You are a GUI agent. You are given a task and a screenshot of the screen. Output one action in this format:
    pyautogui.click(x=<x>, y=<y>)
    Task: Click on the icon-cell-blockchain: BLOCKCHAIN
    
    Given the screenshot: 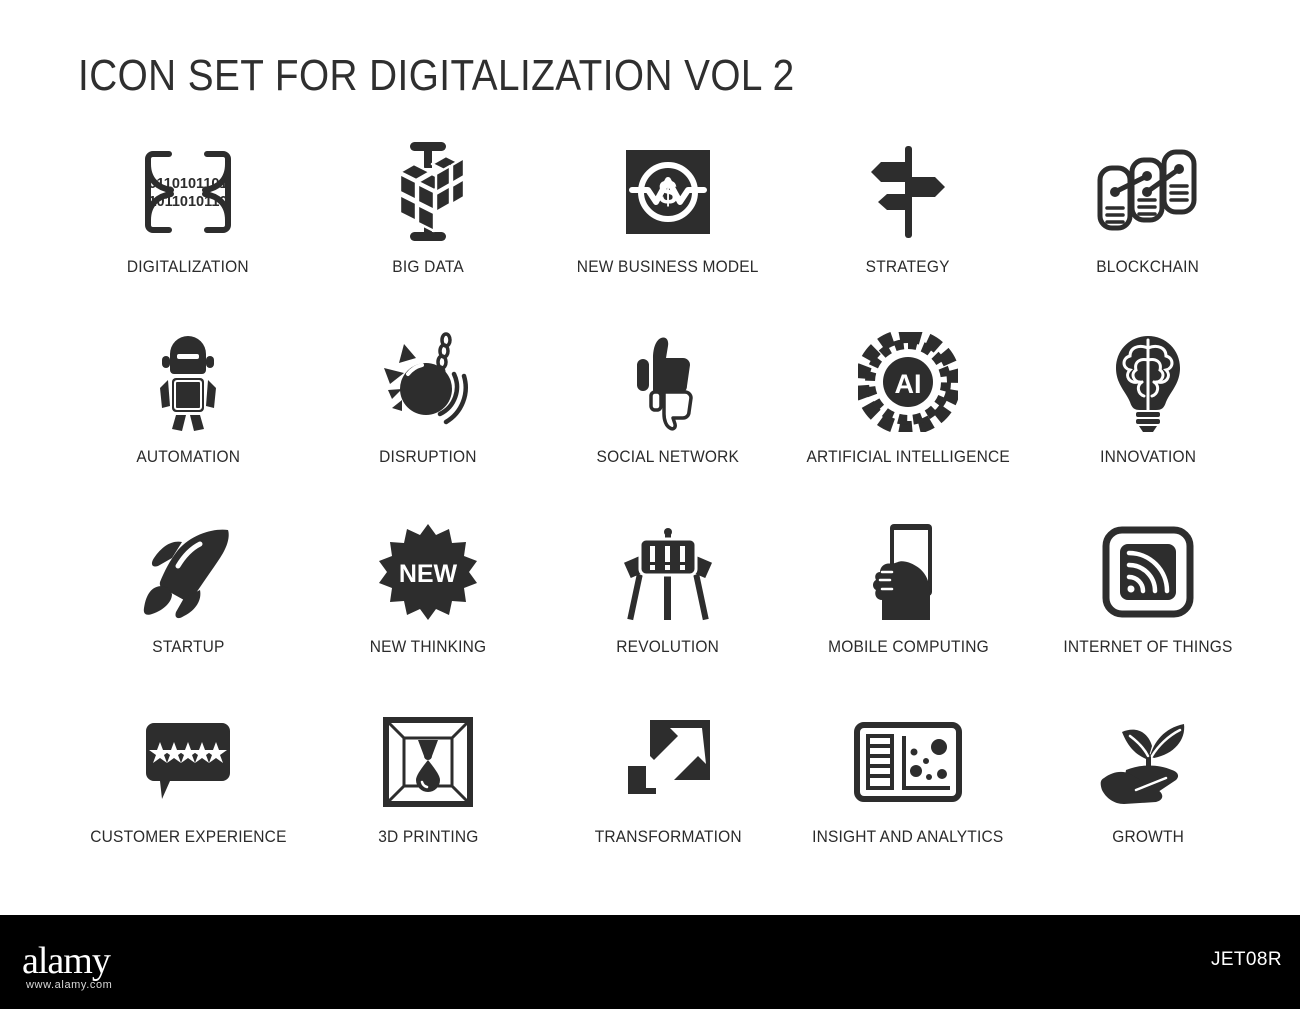 What is the action you would take?
    pyautogui.click(x=1148, y=237)
    